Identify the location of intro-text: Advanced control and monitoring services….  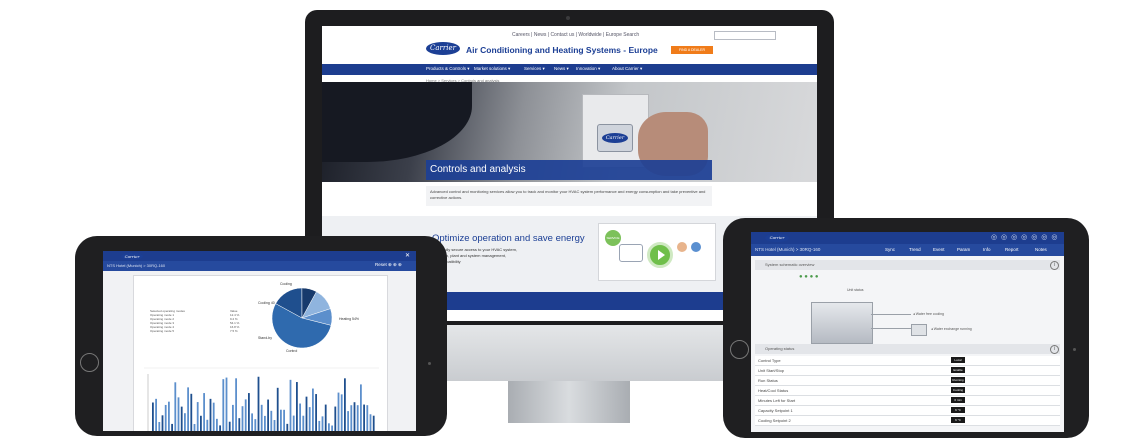
(568, 194).